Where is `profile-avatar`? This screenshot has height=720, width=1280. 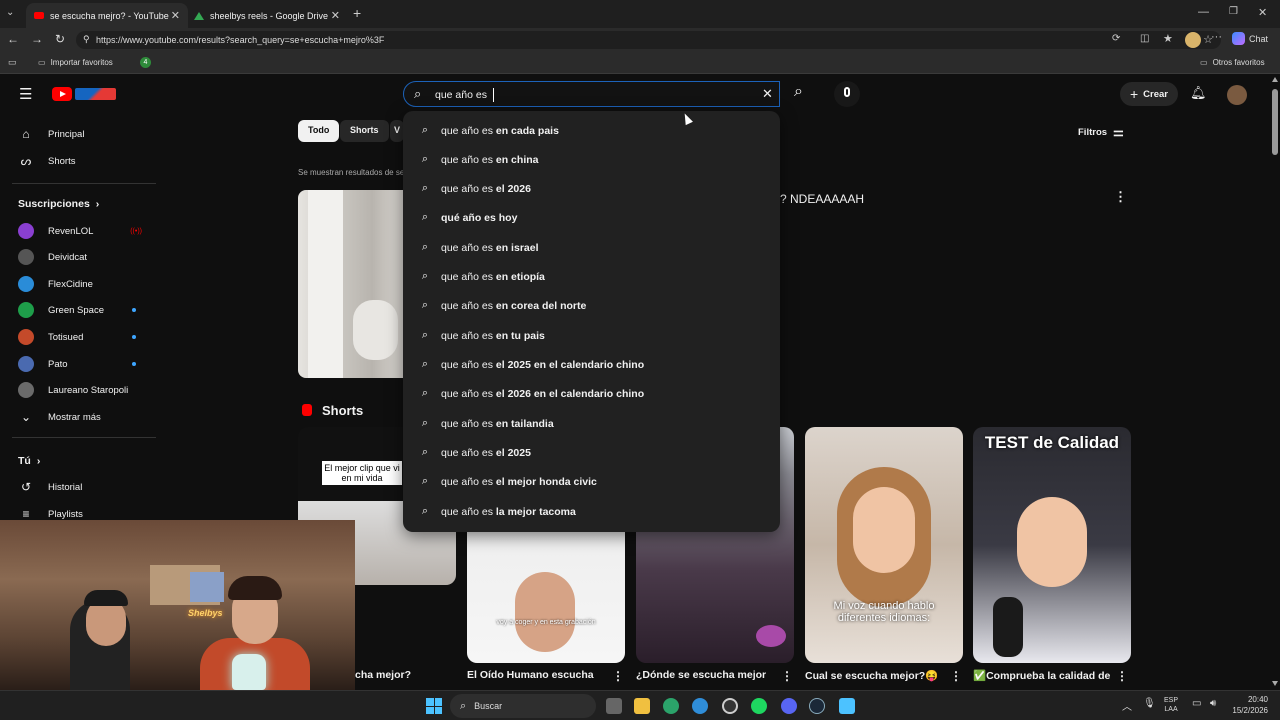
profile-avatar is located at coordinates (1193, 40).